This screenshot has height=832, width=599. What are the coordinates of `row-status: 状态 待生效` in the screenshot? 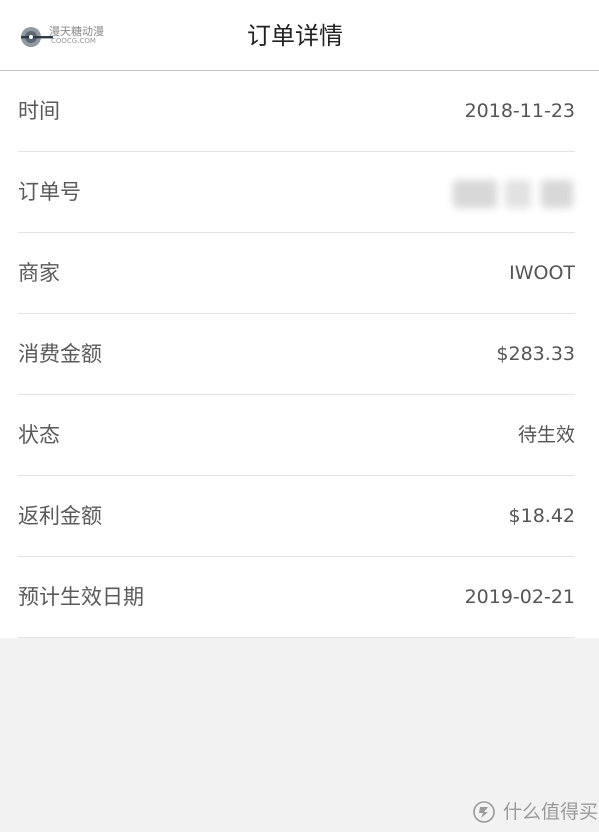 It's located at (296, 435).